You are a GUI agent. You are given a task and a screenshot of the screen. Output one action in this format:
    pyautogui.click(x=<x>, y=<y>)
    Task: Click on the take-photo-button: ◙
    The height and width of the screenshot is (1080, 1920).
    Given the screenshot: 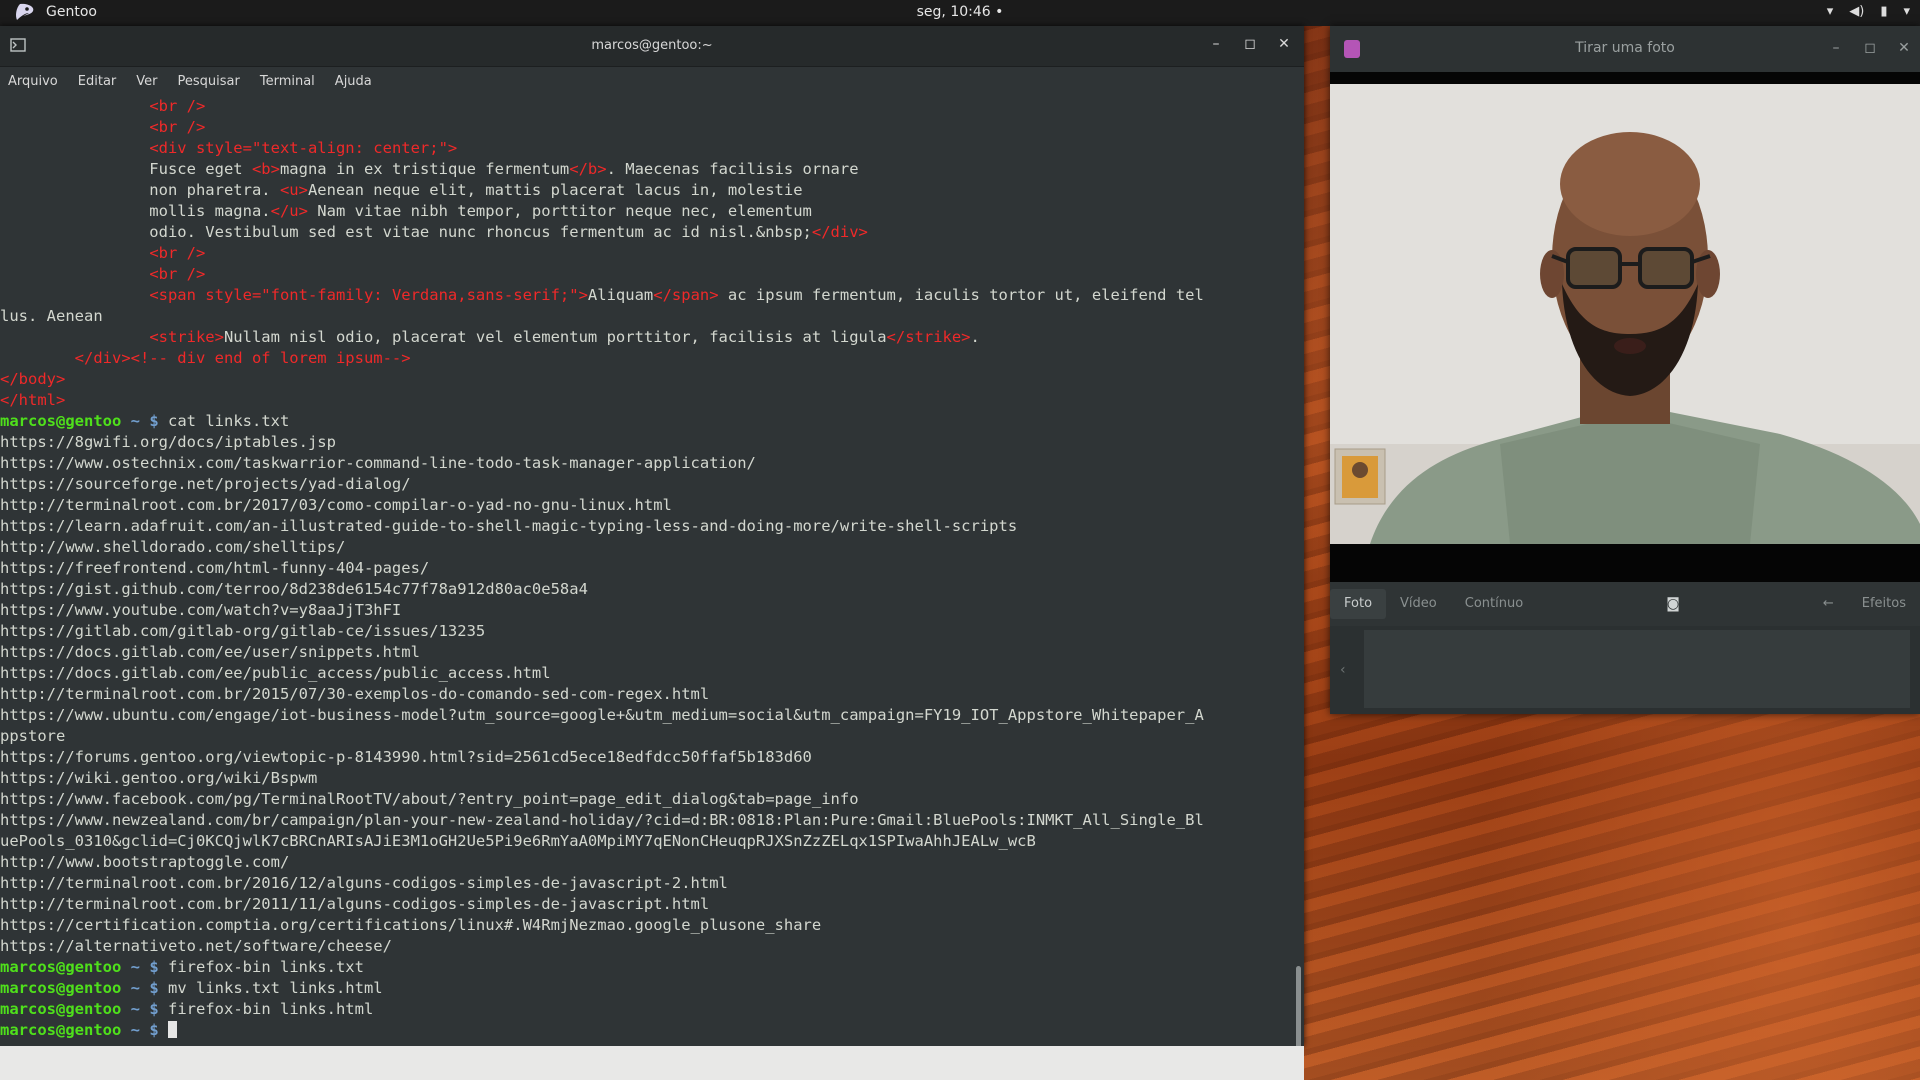 What is the action you would take?
    pyautogui.click(x=1673, y=604)
    